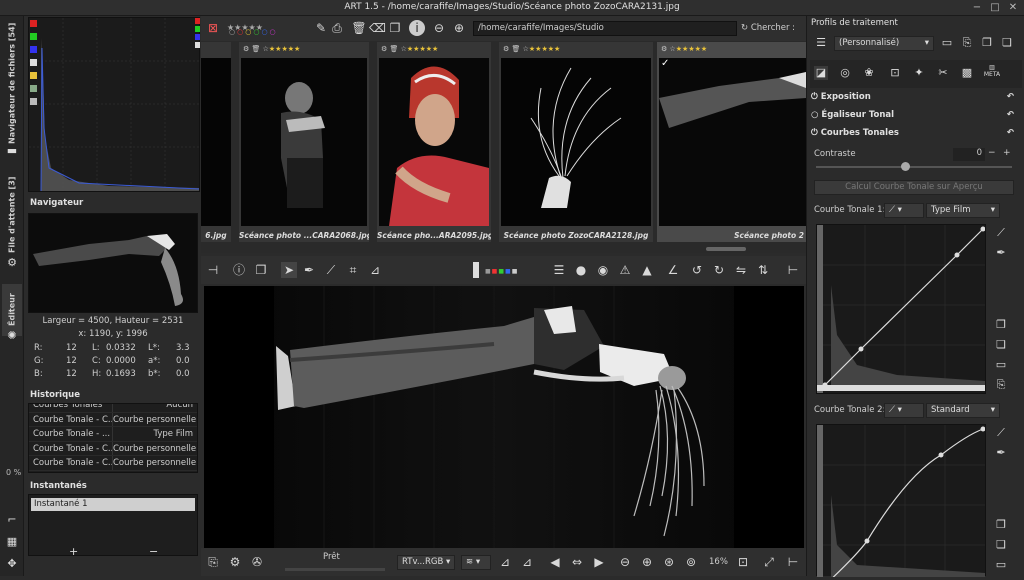 The image size is (1024, 580). Describe the element at coordinates (977, 7) in the screenshot. I see `minimize-icon: −` at that location.